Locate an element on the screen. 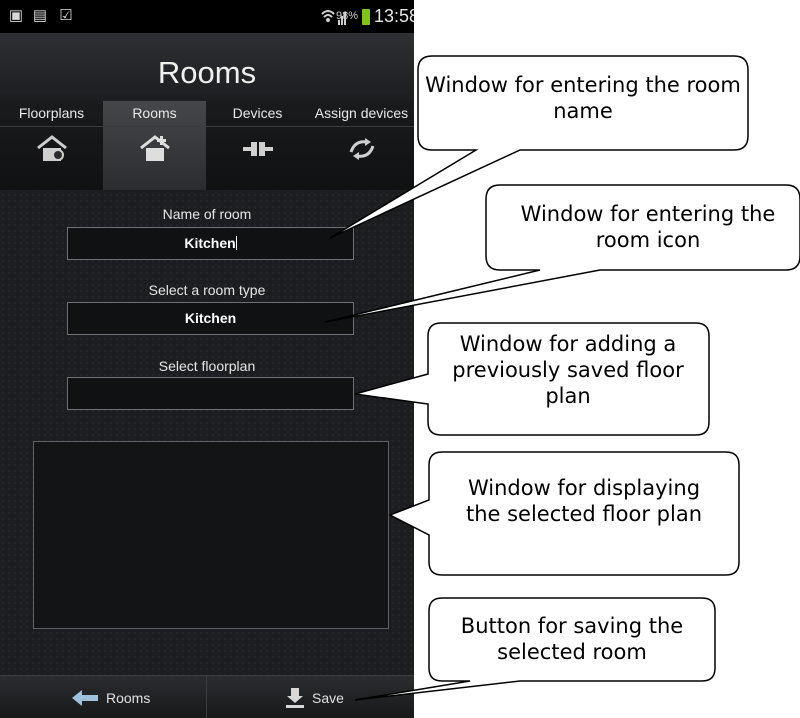 Image resolution: width=800 pixels, height=718 pixels. callout-text-save-button: Button for saving the selected room is located at coordinates (572, 639).